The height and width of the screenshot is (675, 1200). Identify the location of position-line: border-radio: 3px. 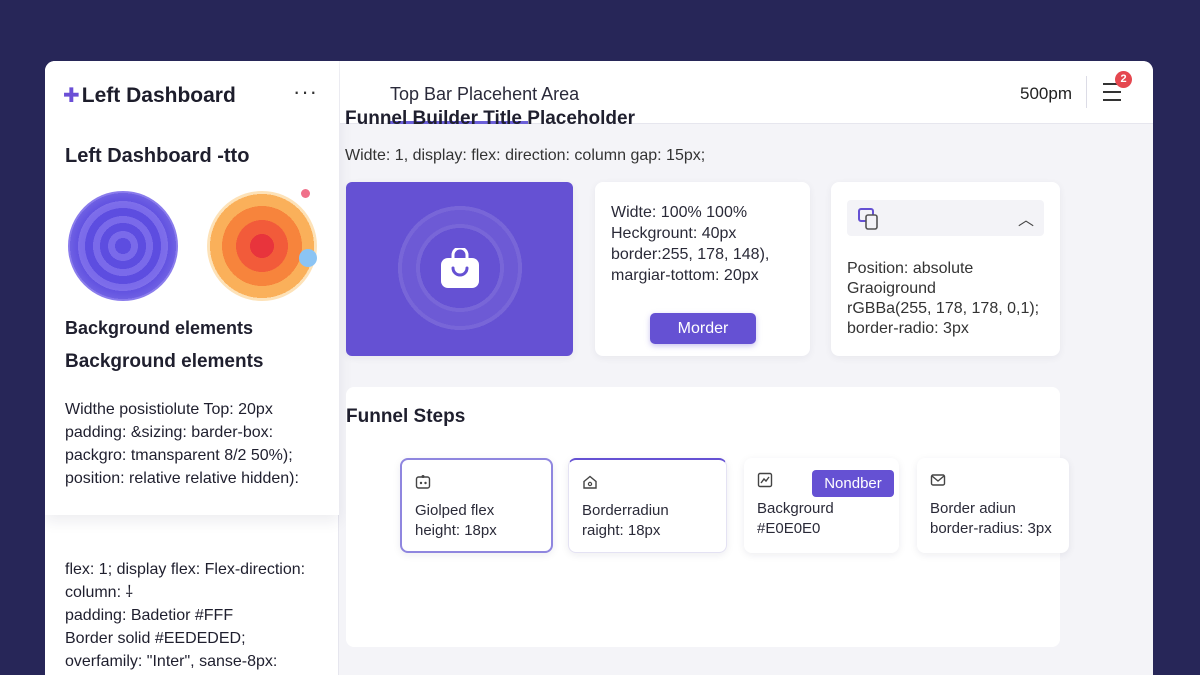
(908, 328).